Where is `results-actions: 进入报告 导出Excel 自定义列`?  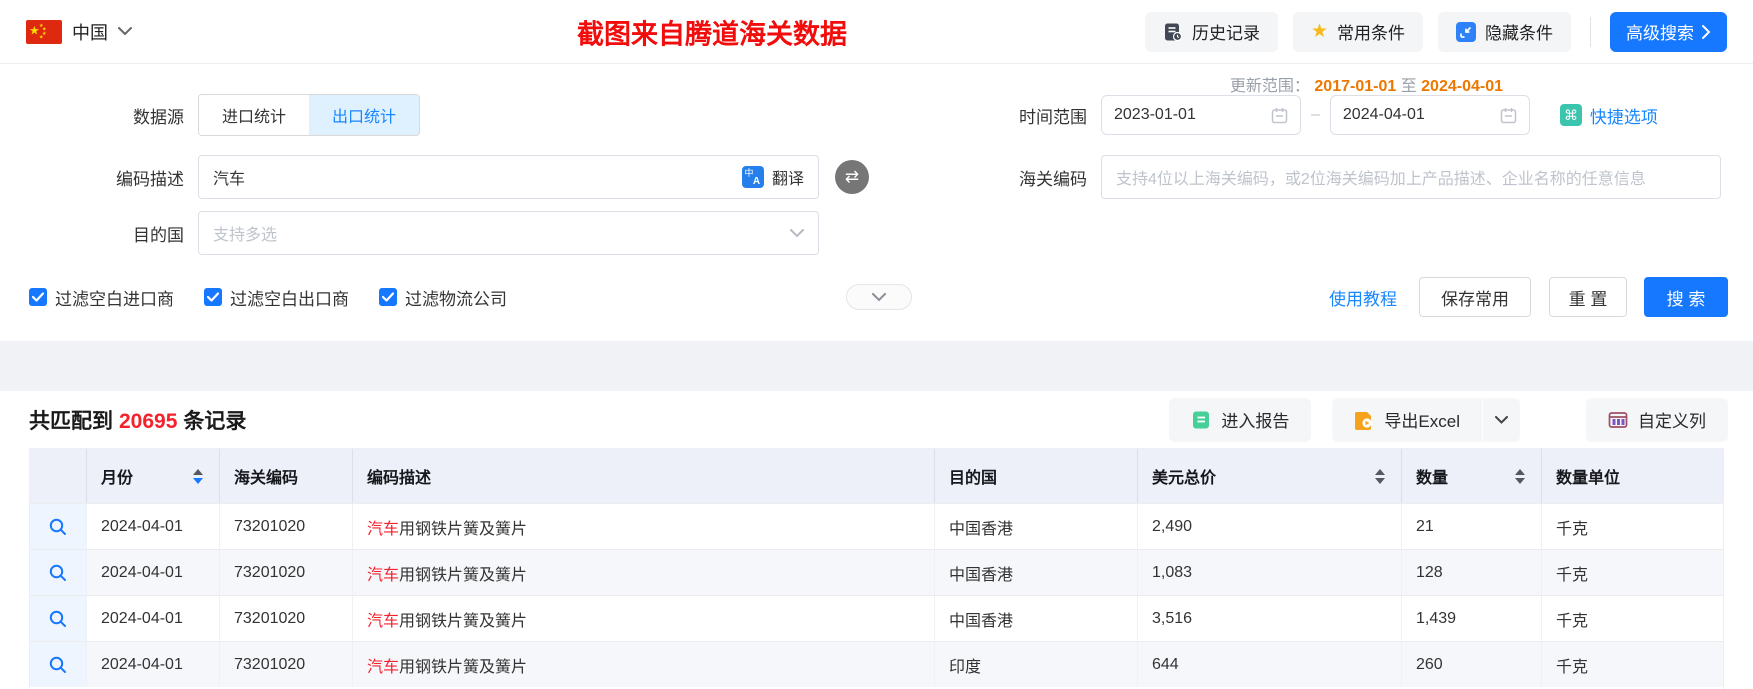 results-actions: 进入报告 导出Excel 自定义列 is located at coordinates (1448, 419).